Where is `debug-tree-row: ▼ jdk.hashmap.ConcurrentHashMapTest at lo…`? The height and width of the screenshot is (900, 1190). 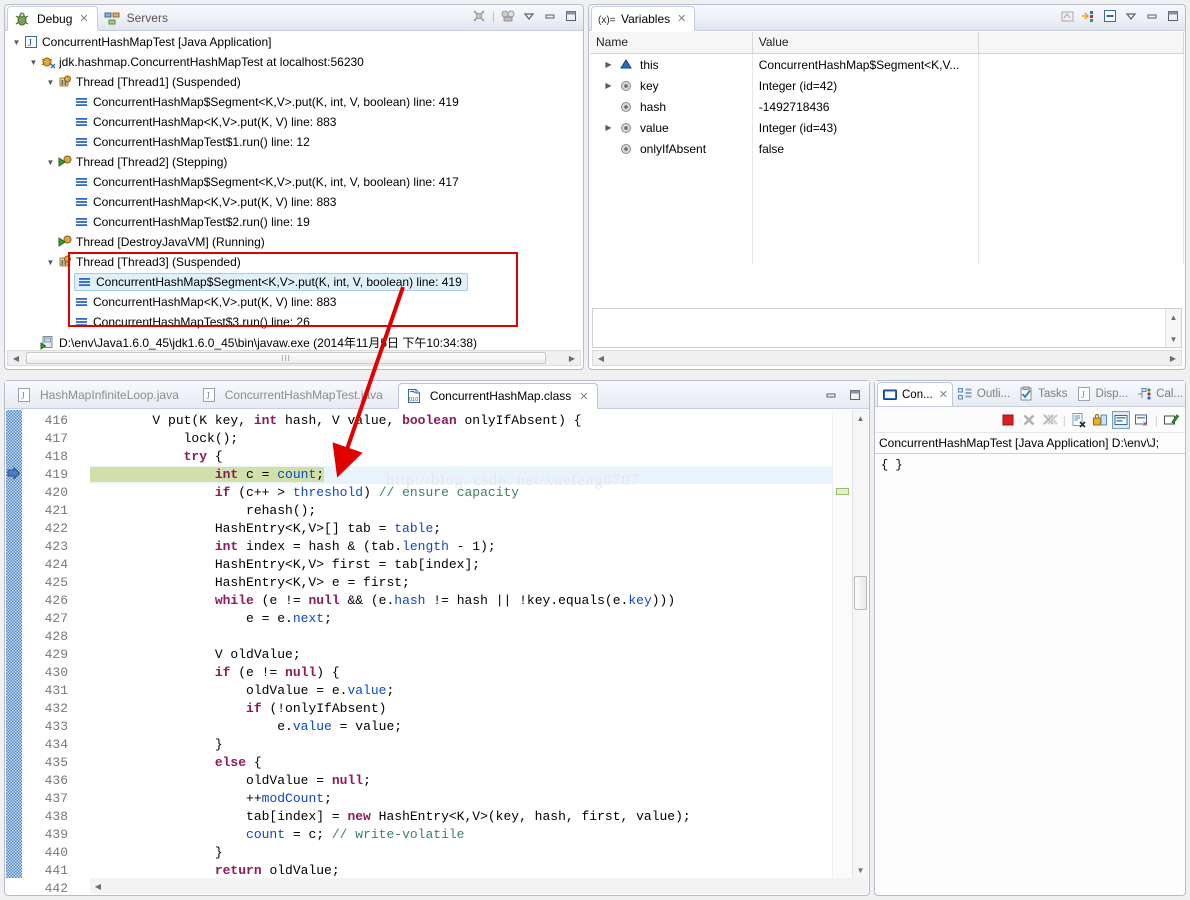
debug-tree-row: ▼ jdk.hashmap.ConcurrentHashMapTest at lo… is located at coordinates (294, 62).